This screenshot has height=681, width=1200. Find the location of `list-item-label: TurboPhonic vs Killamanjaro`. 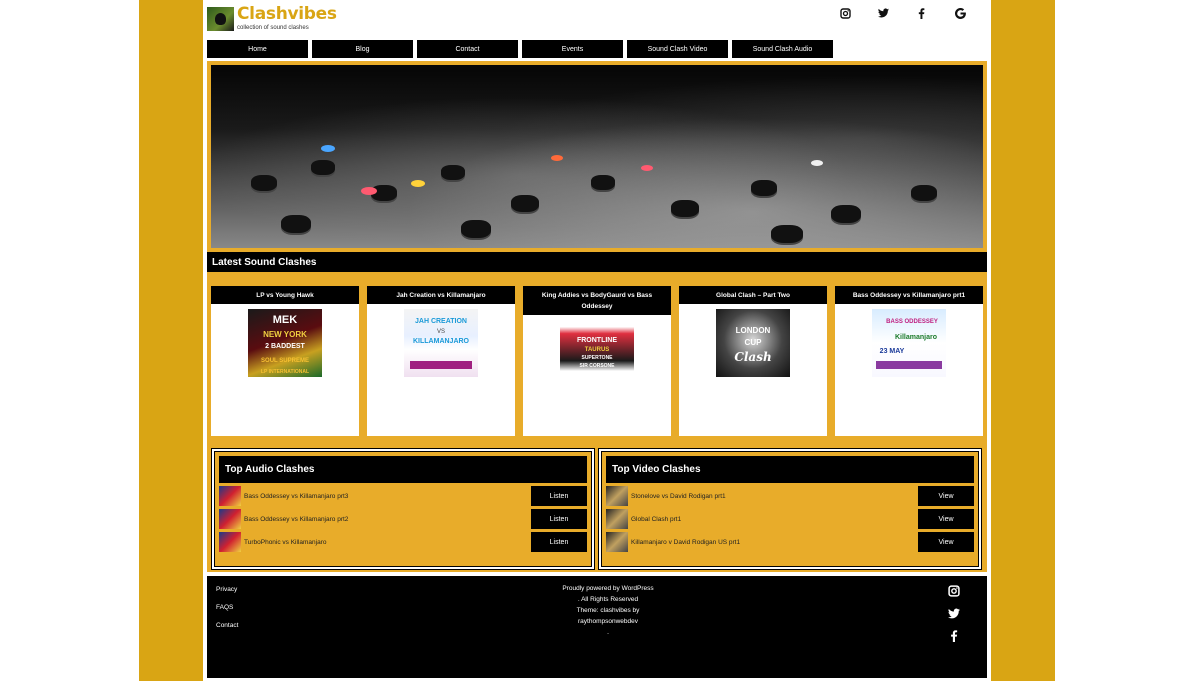

list-item-label: TurboPhonic vs Killamanjaro is located at coordinates (386, 542).